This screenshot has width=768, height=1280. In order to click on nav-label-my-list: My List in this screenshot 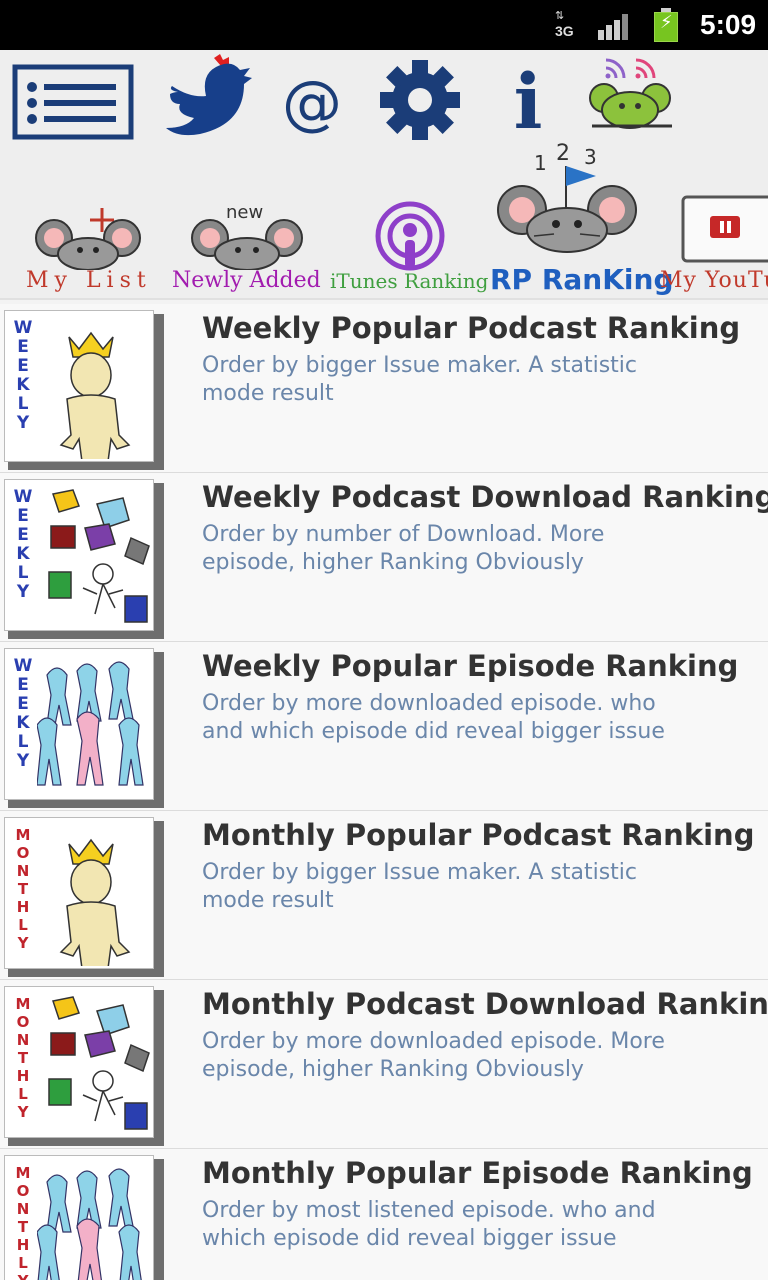, I will do `click(89, 280)`.